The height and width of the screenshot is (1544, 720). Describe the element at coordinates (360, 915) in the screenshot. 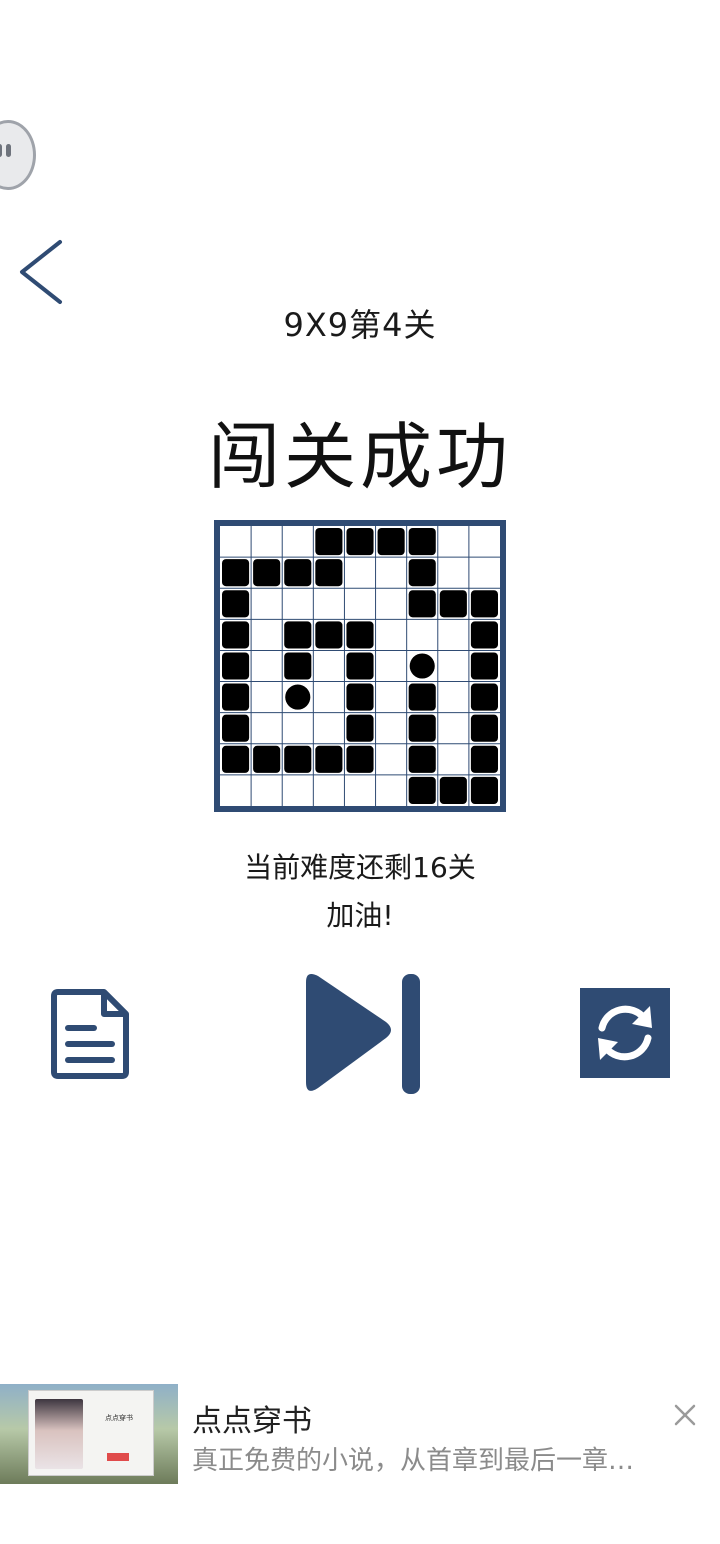

I see `cheer-text: 加油!` at that location.